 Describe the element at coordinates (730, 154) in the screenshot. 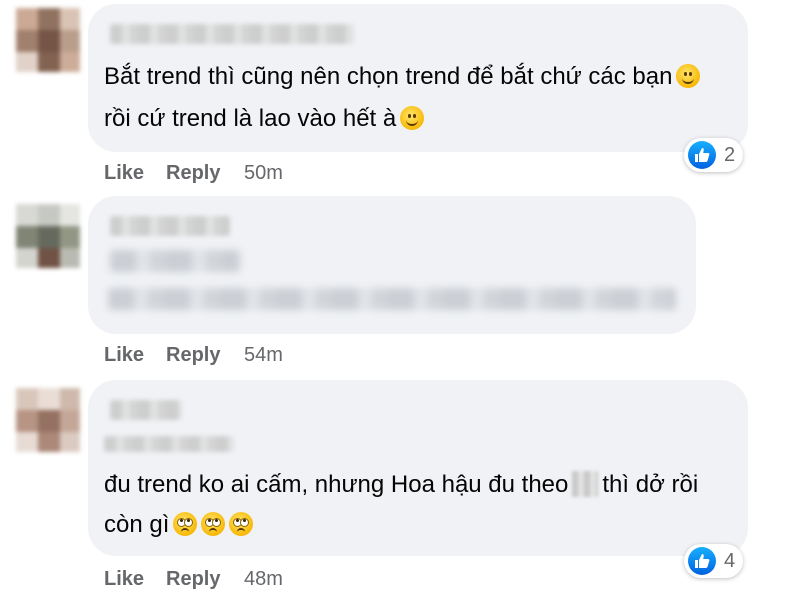

I see `reaction-count: 2` at that location.